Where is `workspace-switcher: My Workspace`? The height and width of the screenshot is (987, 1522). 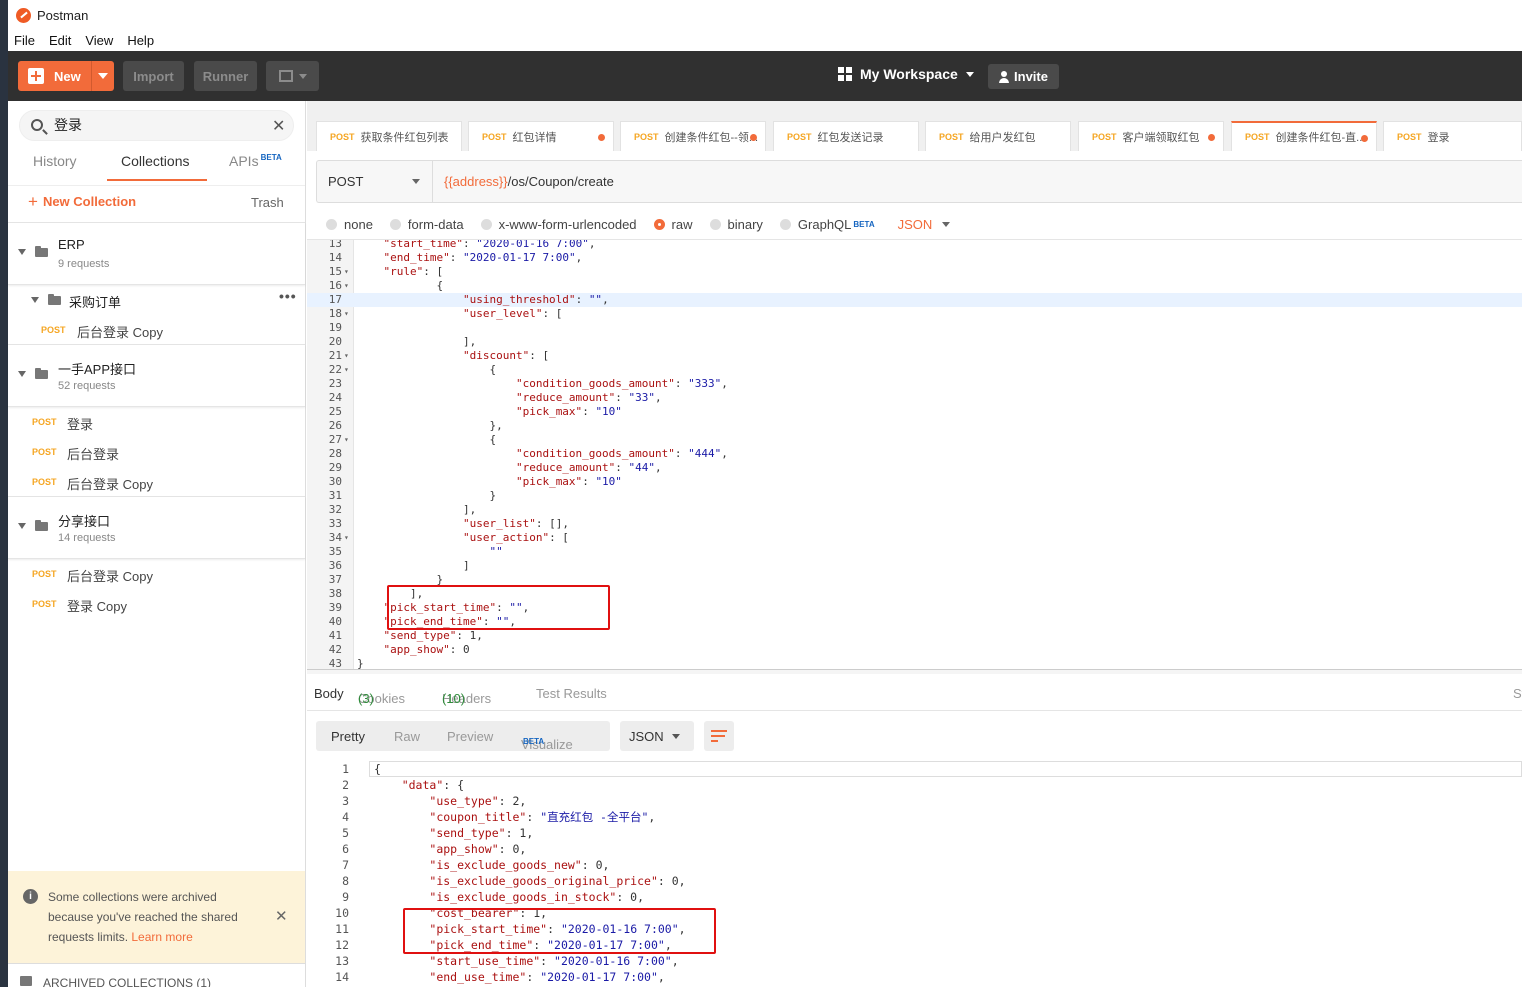
workspace-switcher: My Workspace is located at coordinates (906, 74).